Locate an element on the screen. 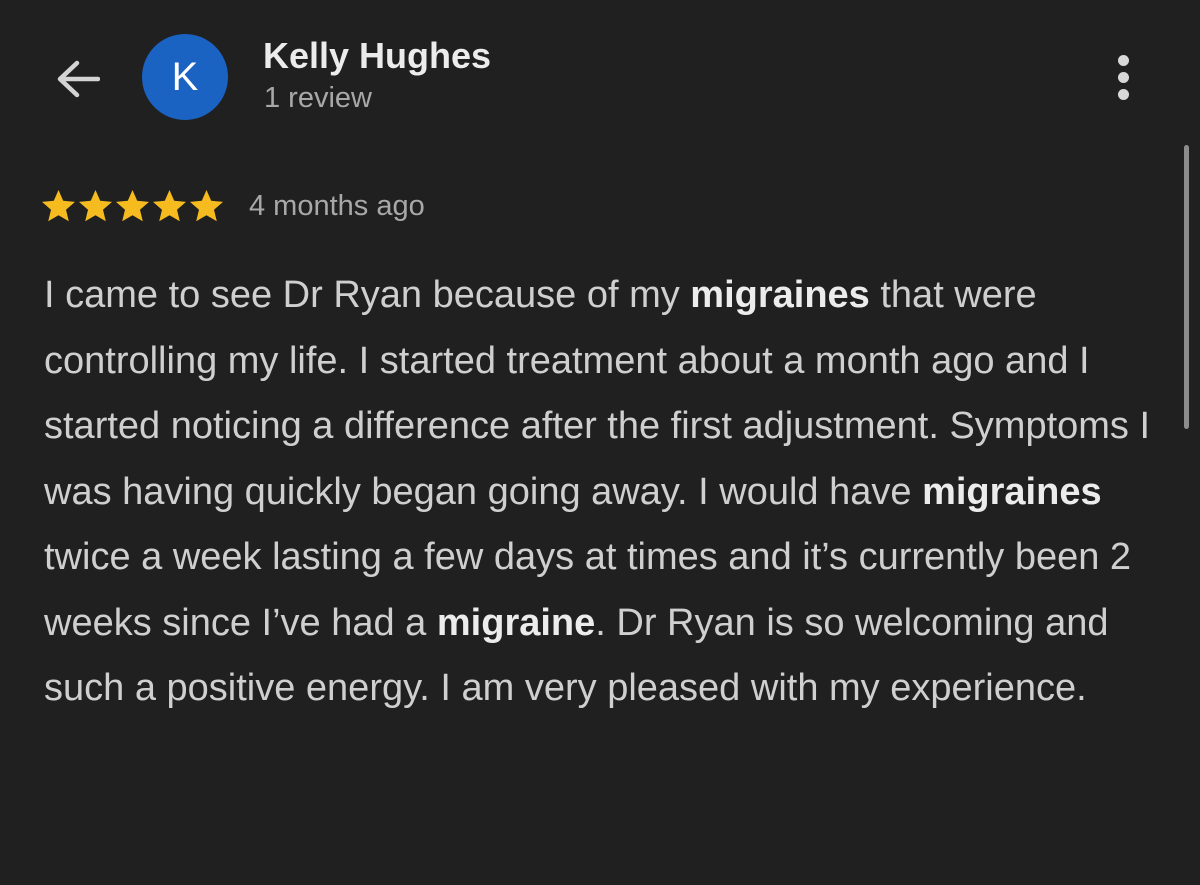  arrow-left-icon is located at coordinates (78, 79).